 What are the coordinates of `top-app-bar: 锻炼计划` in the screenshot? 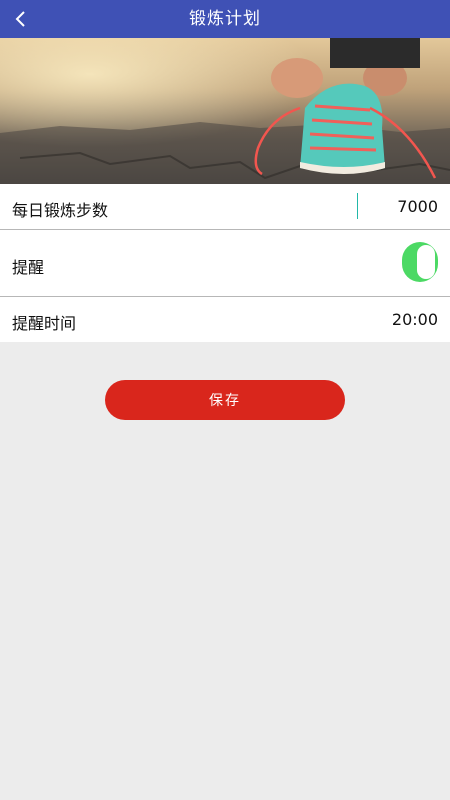 It's located at (225, 19).